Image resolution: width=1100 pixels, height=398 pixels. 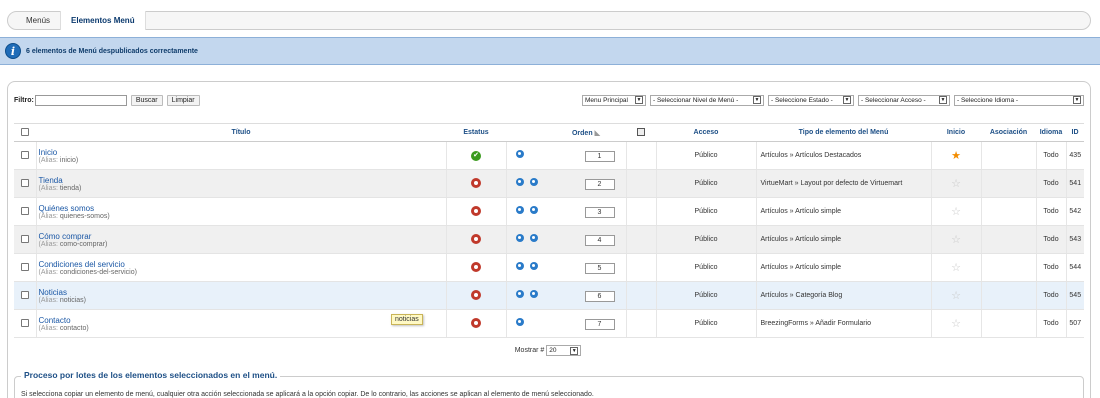 What do you see at coordinates (70, 188) in the screenshot?
I see `alias-value: tienda)` at bounding box center [70, 188].